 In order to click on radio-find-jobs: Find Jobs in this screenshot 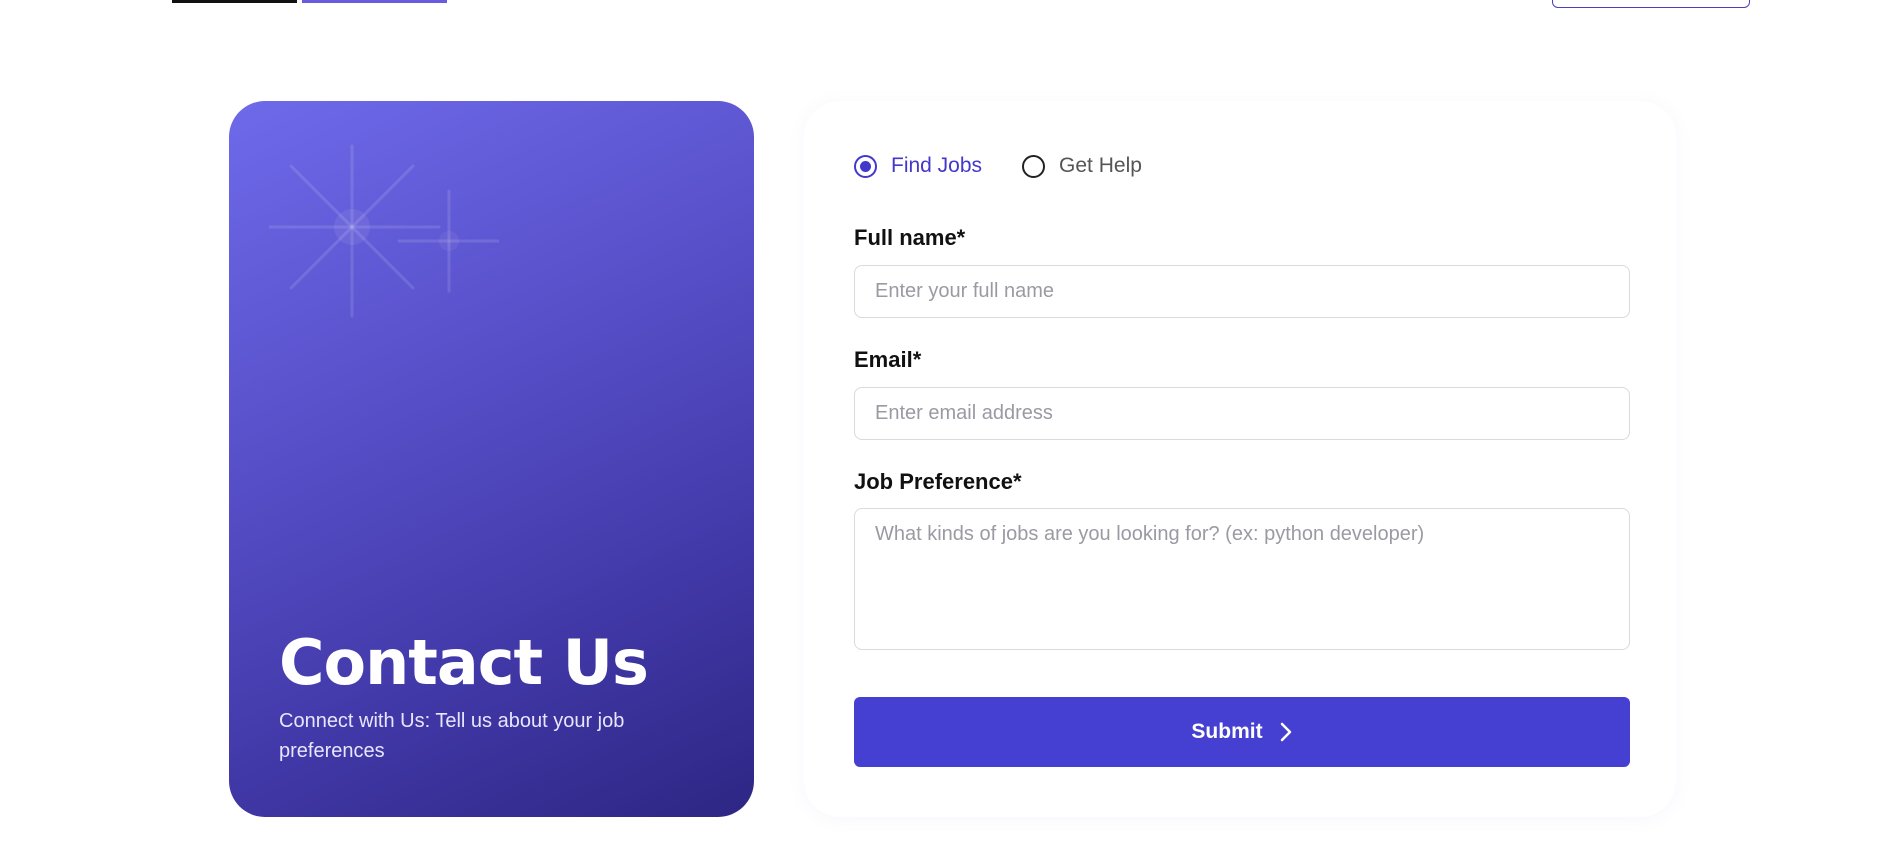, I will do `click(918, 166)`.